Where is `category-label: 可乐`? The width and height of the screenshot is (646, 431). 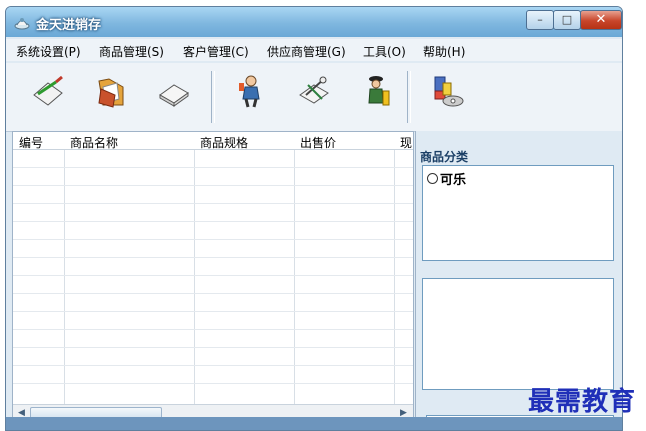
category-label: 可乐 is located at coordinates (453, 180).